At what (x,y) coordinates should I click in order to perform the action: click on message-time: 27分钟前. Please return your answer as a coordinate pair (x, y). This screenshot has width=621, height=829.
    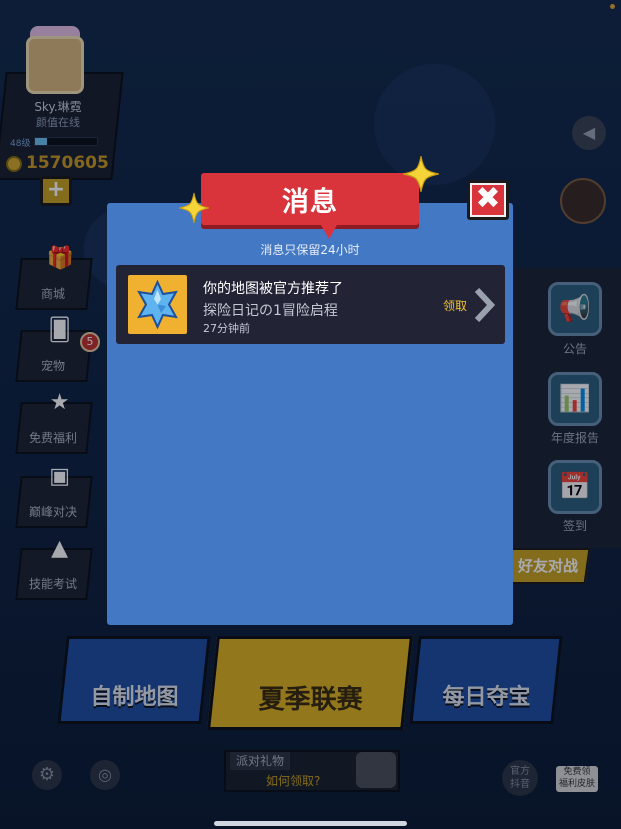
    Looking at the image, I should click on (226, 328).